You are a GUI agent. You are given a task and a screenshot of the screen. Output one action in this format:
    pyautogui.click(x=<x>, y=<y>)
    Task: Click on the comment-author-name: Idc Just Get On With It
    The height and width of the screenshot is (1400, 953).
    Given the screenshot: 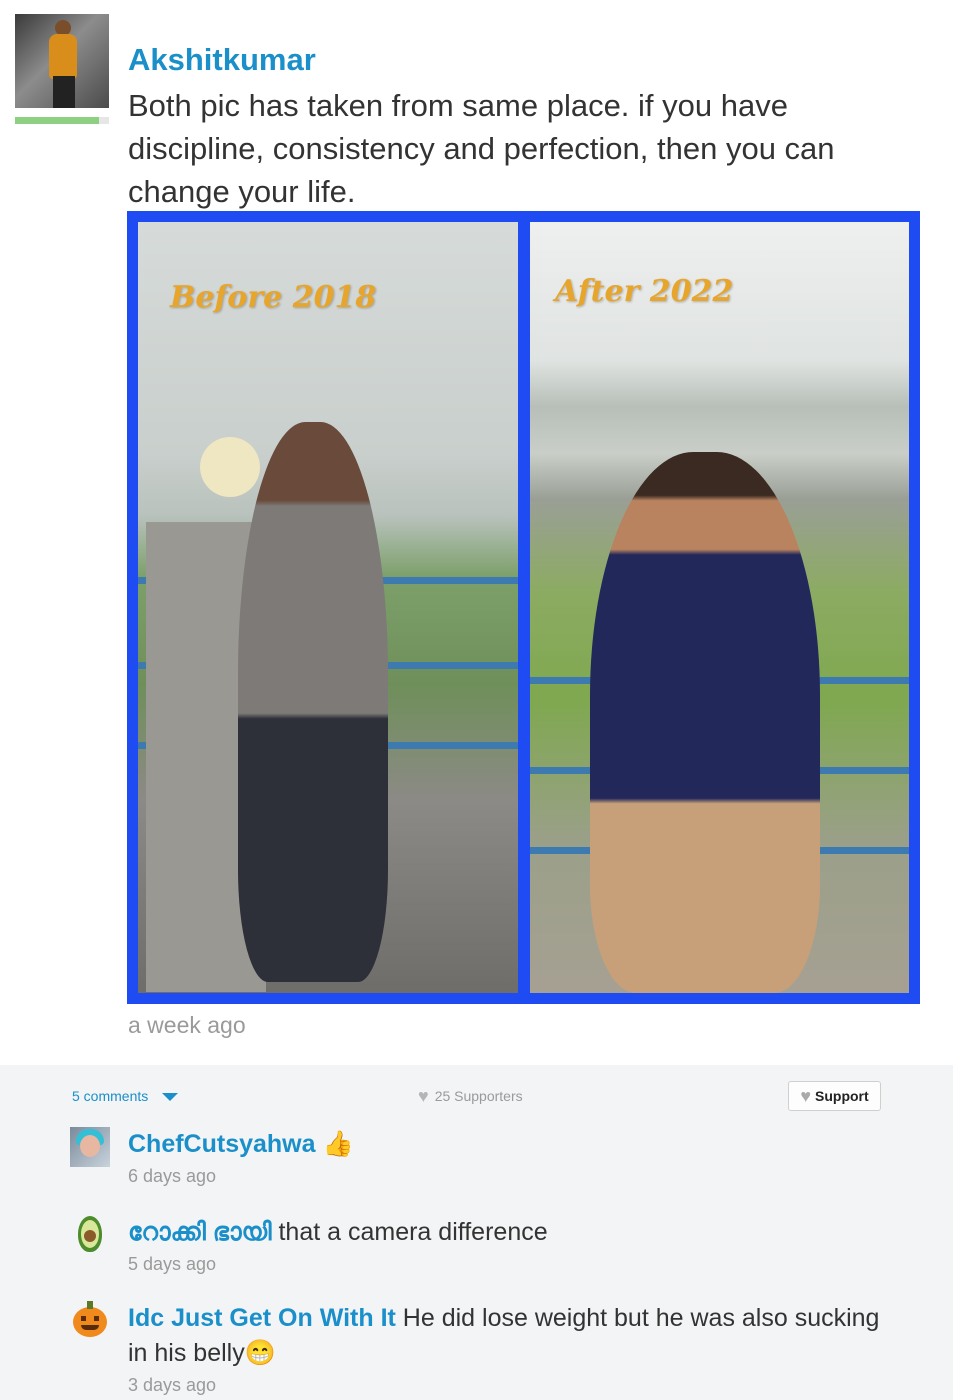 What is the action you would take?
    pyautogui.click(x=262, y=1318)
    